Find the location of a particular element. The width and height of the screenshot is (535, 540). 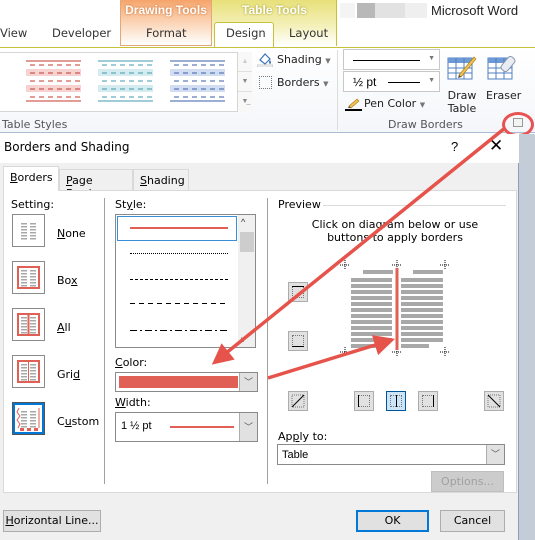

inside-vertical-border-button is located at coordinates (396, 401).